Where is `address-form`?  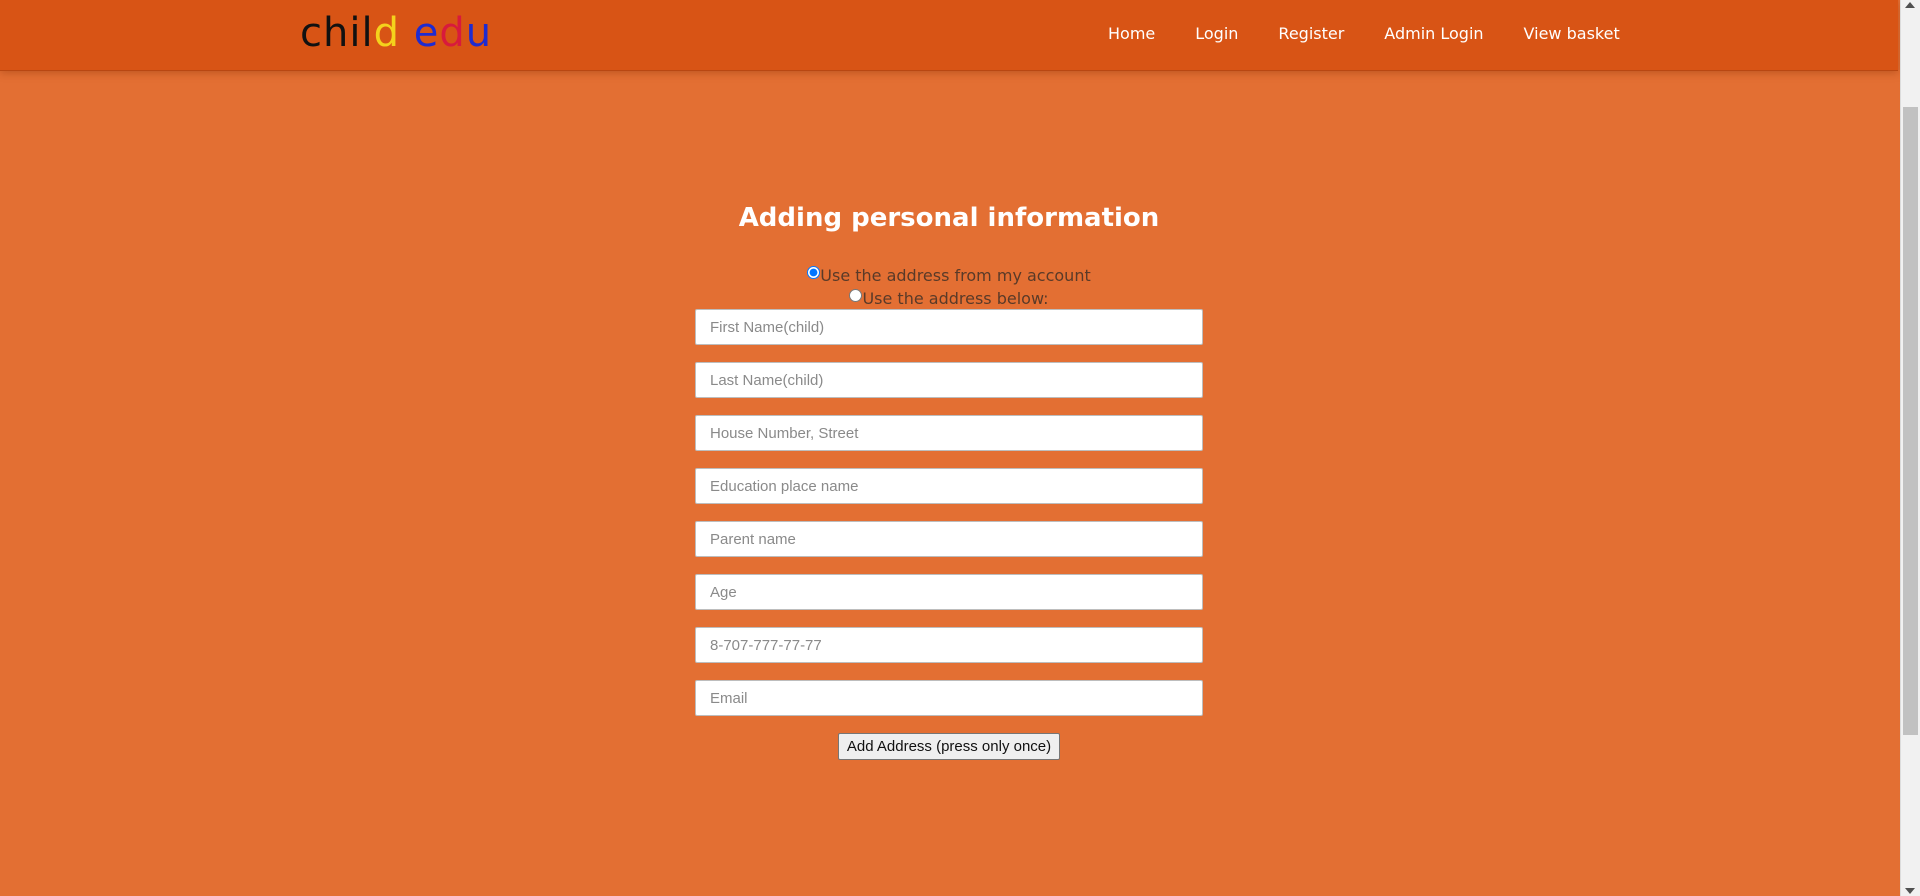
address-form is located at coordinates (949, 521).